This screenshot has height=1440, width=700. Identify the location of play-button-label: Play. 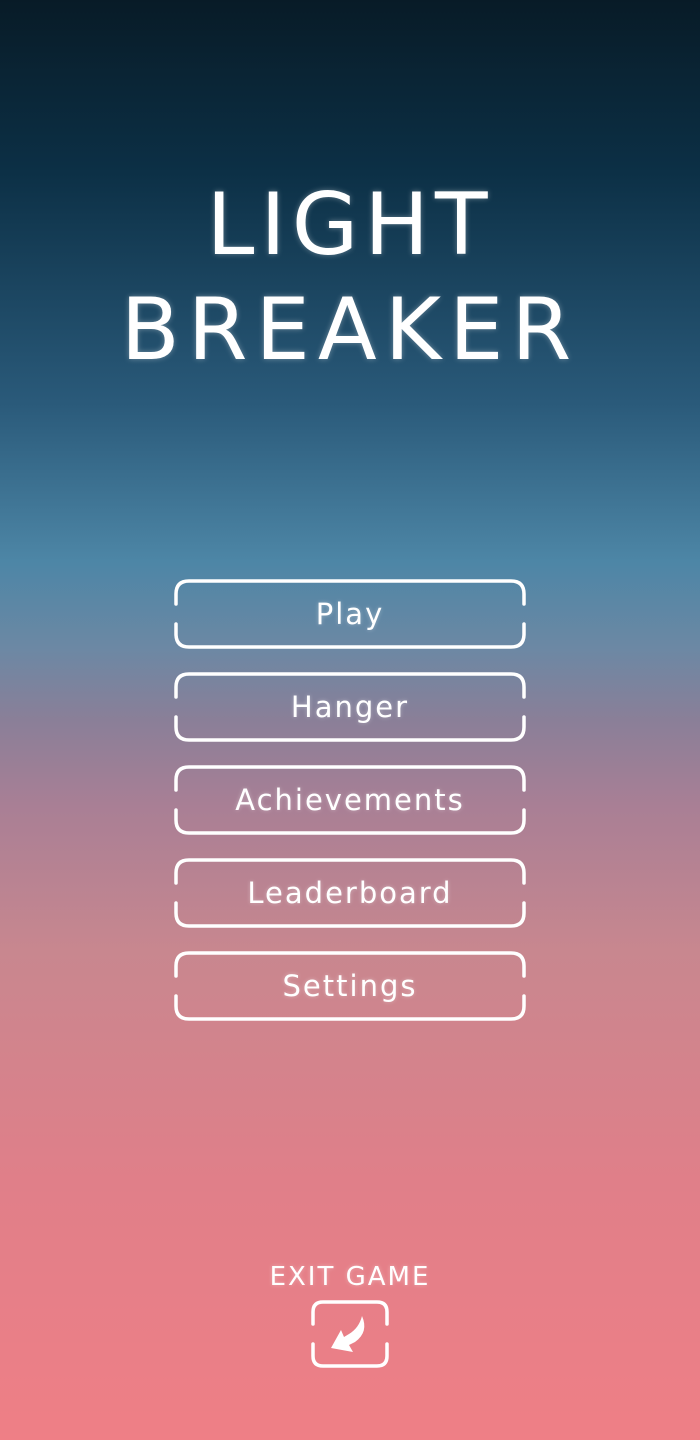
(350, 614).